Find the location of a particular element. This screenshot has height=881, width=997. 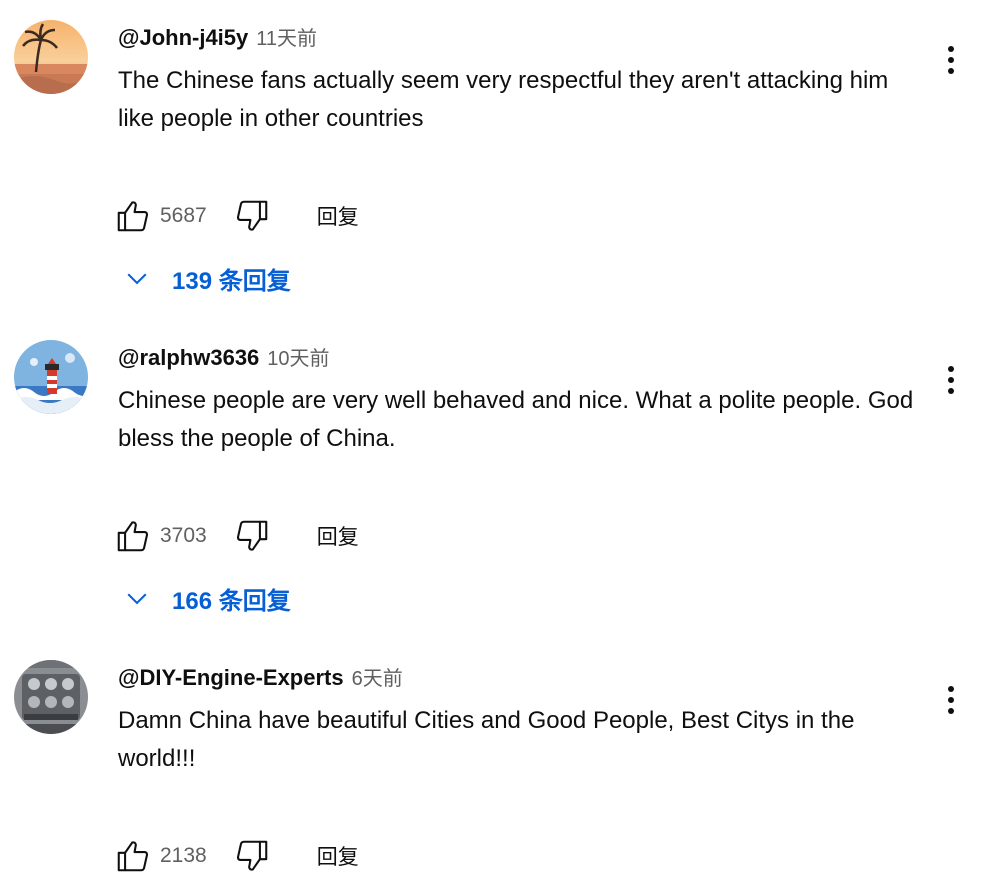

comment-actions: 5687 回复 is located at coordinates (236, 216).